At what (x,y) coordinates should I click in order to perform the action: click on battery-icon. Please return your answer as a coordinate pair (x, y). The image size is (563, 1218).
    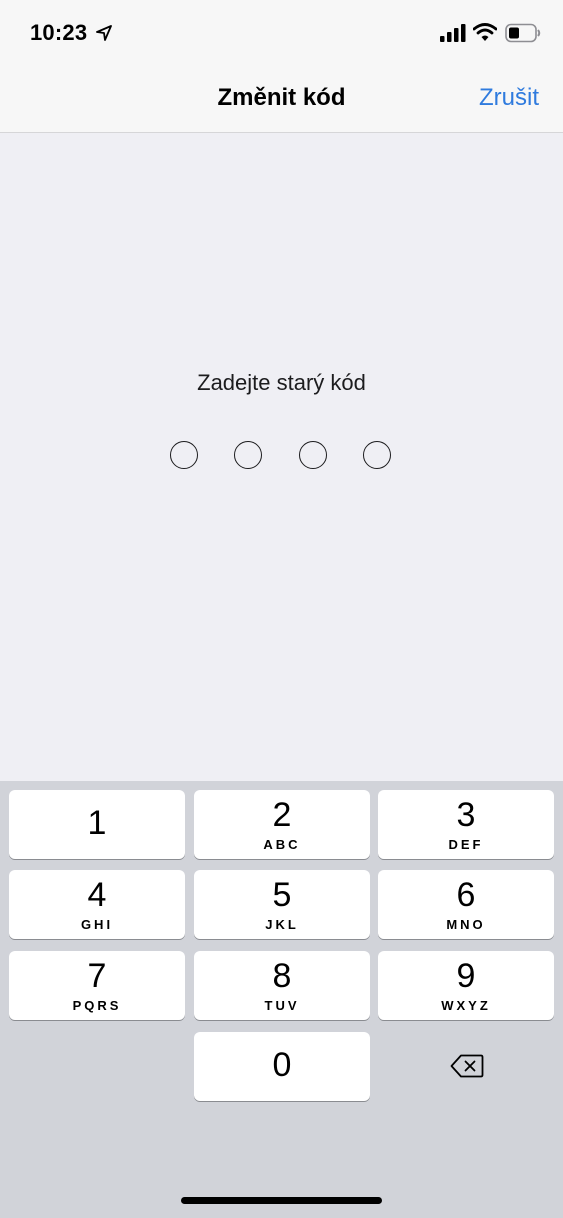
    Looking at the image, I should click on (523, 33).